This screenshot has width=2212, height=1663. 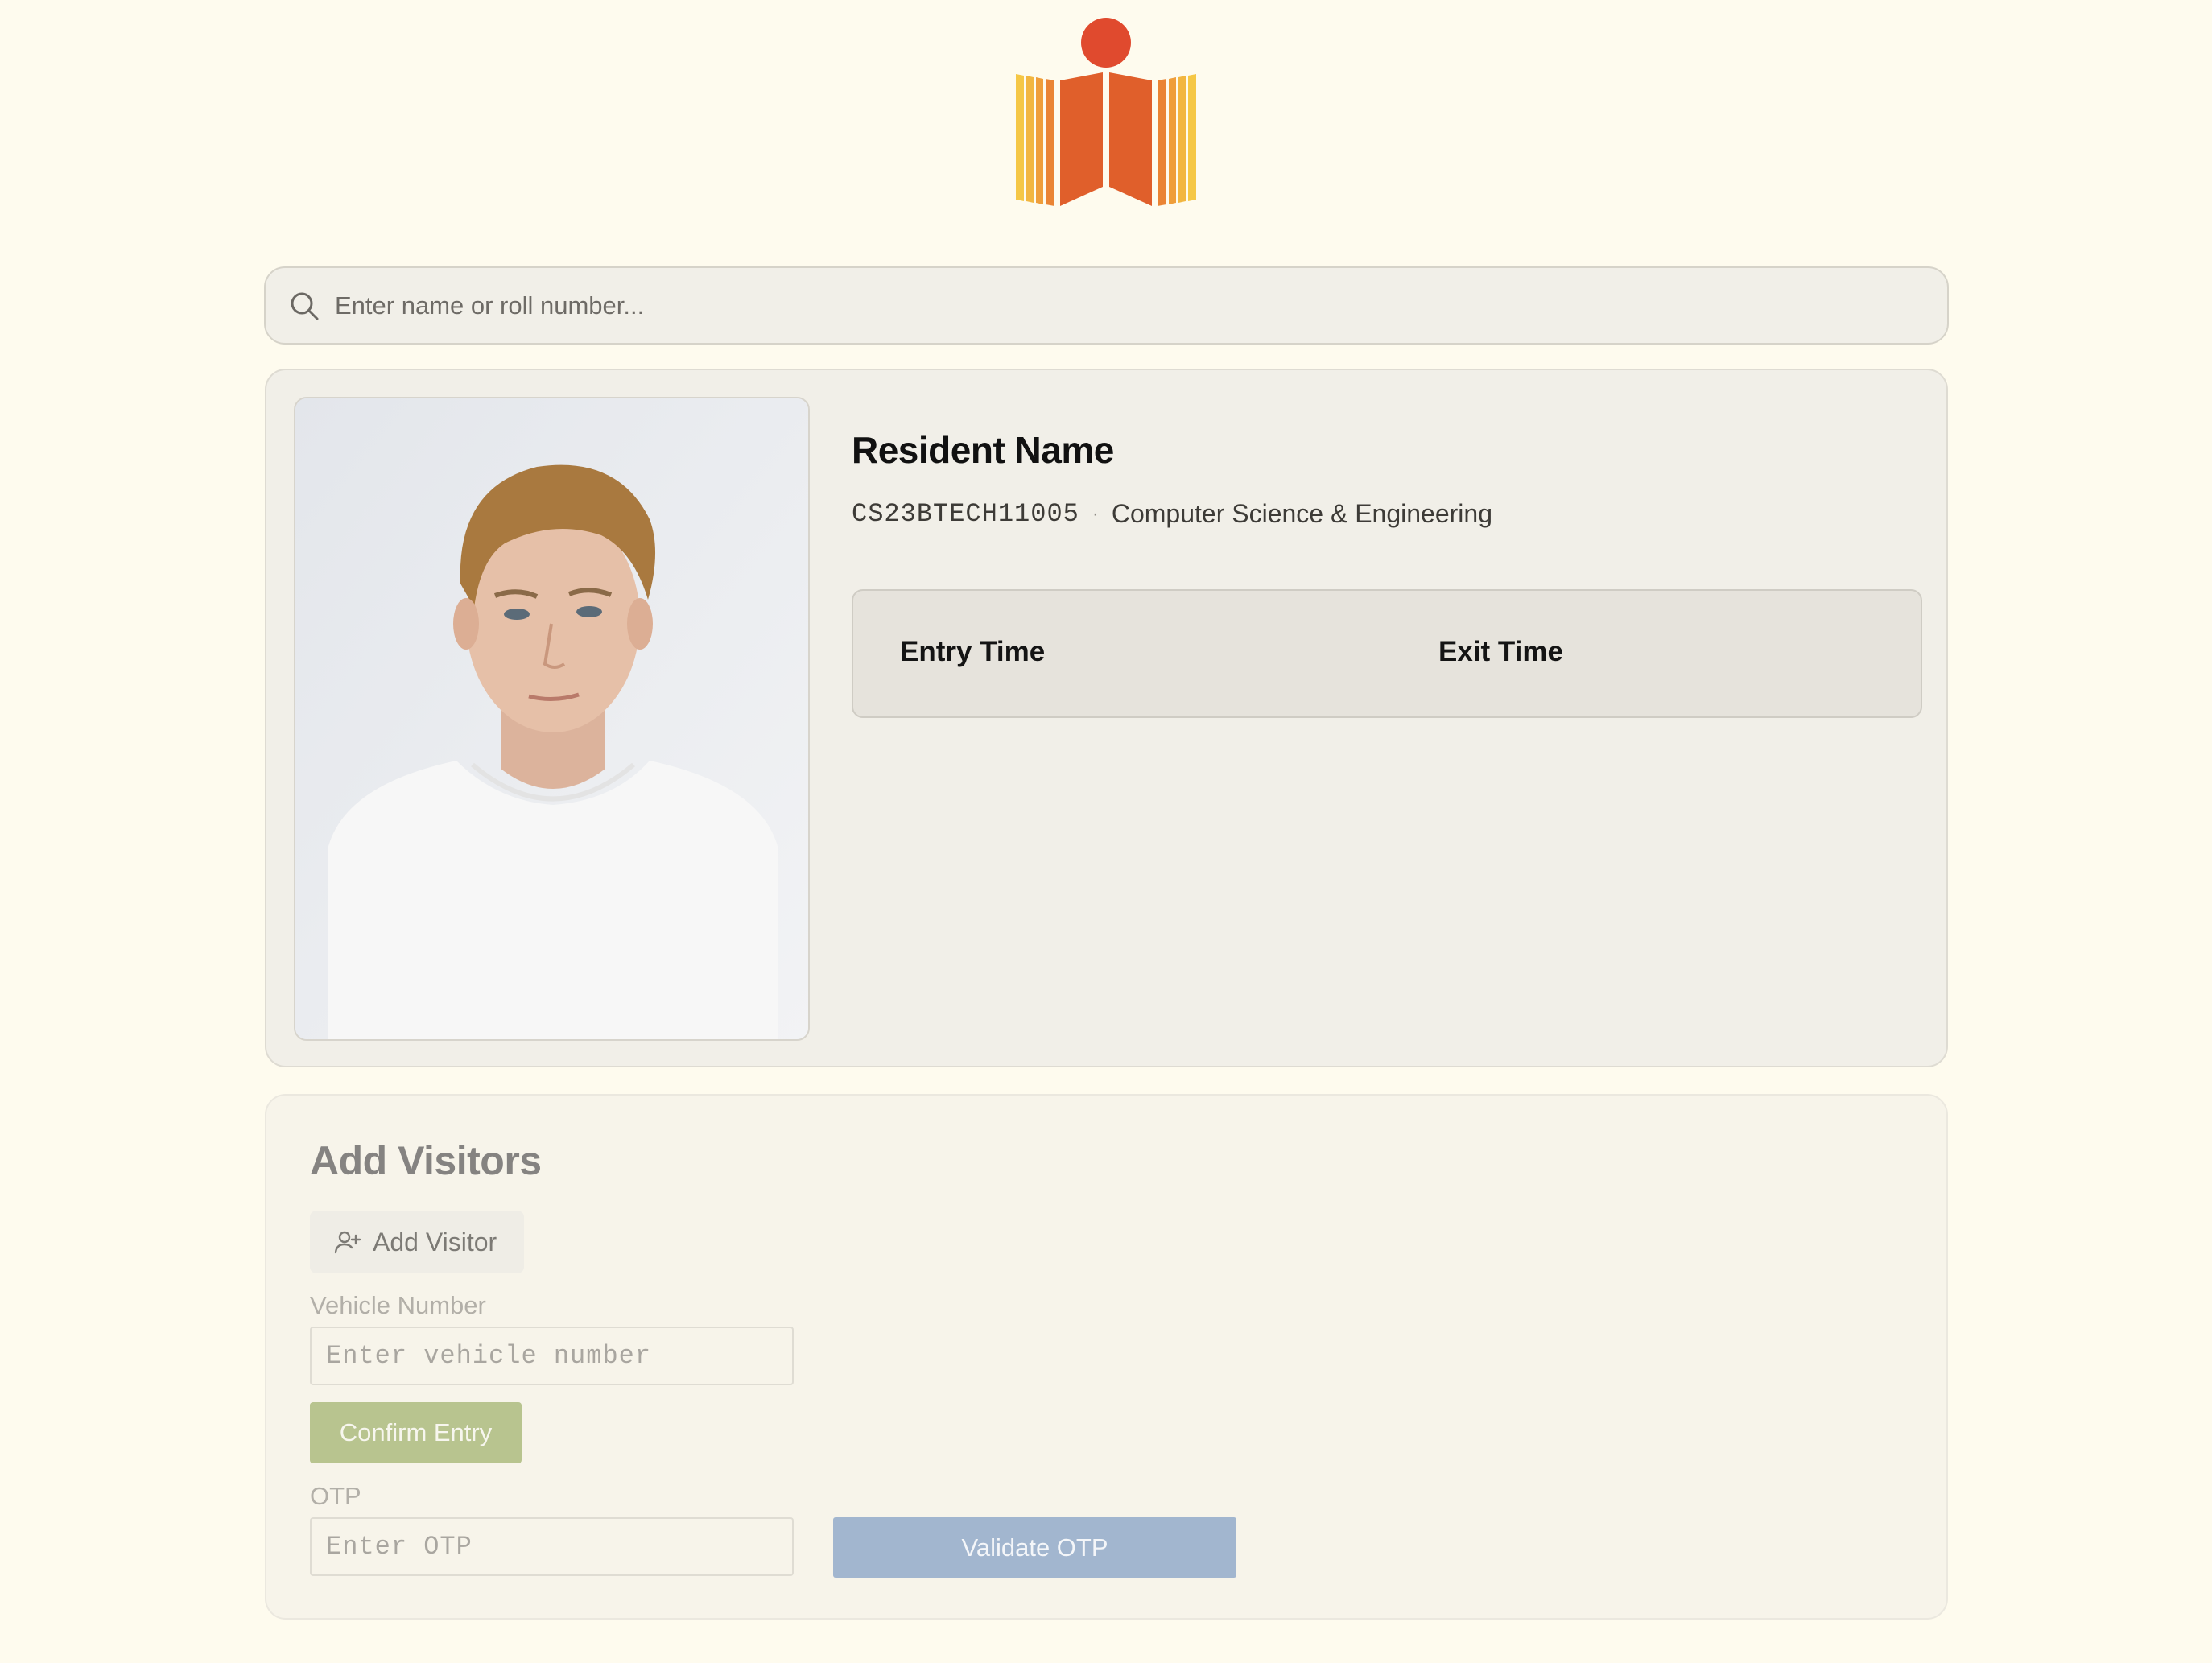 I want to click on vehicle-number-field, so click(x=552, y=1356).